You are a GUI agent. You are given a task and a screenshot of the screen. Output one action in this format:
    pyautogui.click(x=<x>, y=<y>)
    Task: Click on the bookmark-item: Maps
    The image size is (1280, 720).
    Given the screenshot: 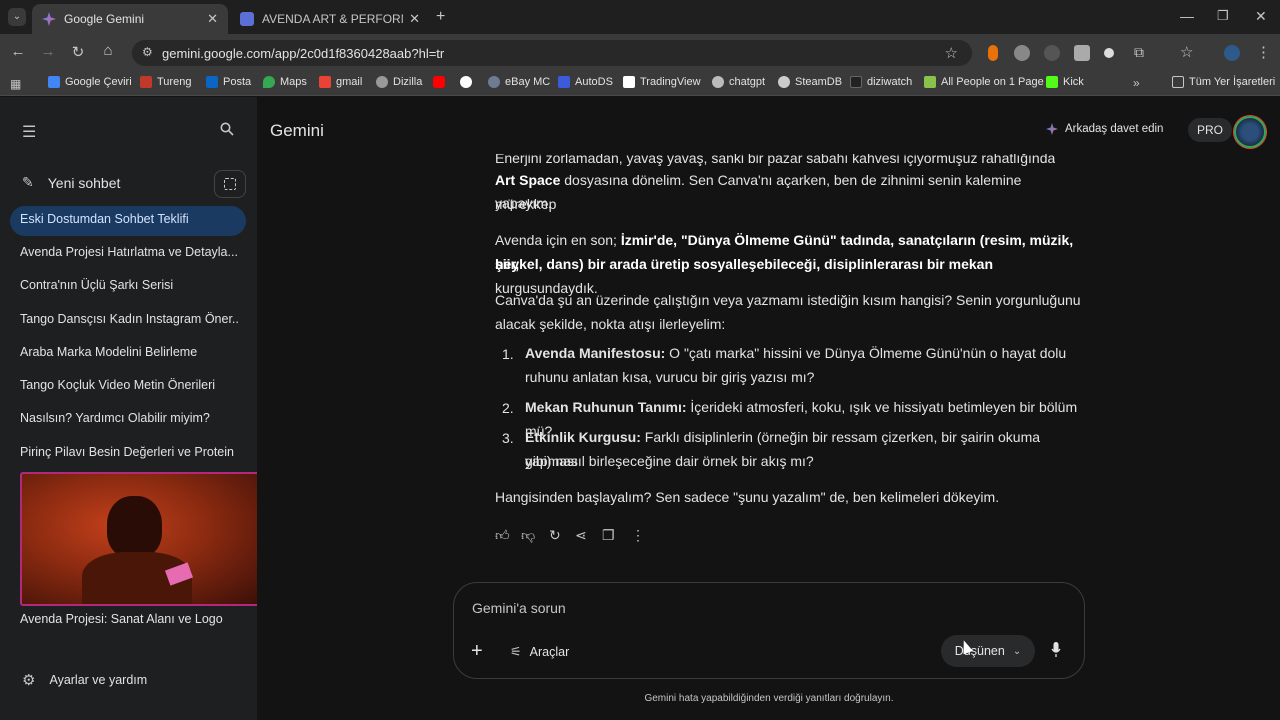 What is the action you would take?
    pyautogui.click(x=285, y=82)
    